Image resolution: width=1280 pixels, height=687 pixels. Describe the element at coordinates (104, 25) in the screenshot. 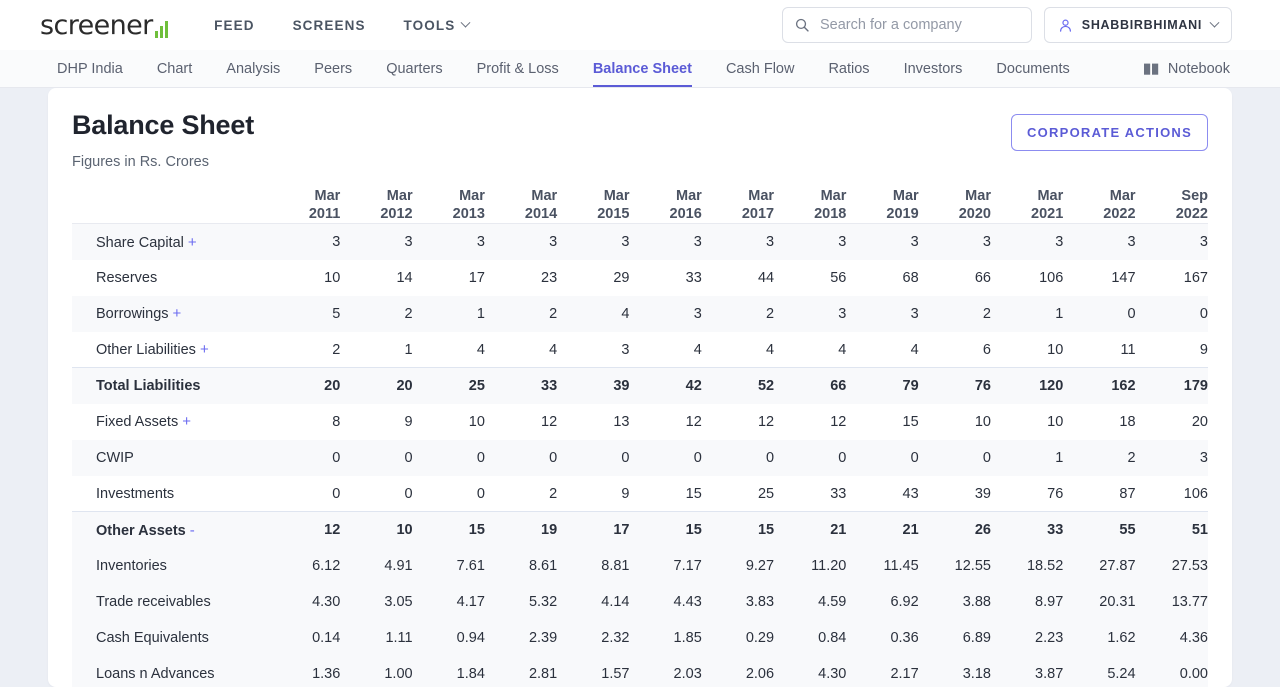

I see `screener-logo: screener` at that location.